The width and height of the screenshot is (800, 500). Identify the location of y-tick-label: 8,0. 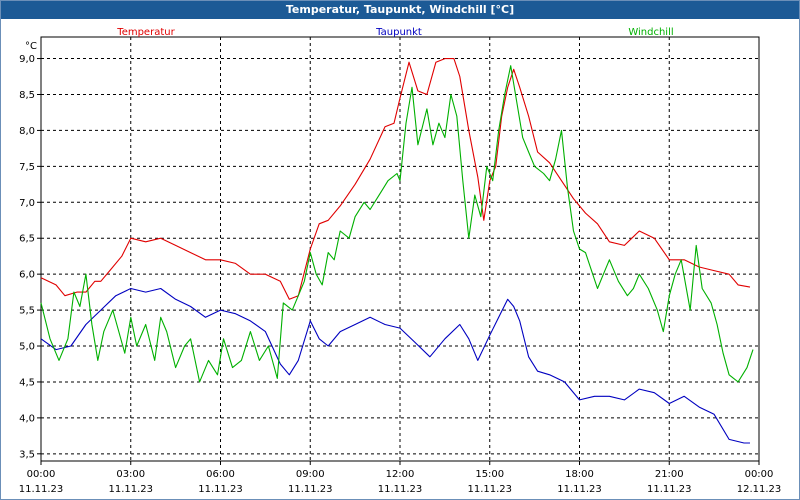
(27, 131).